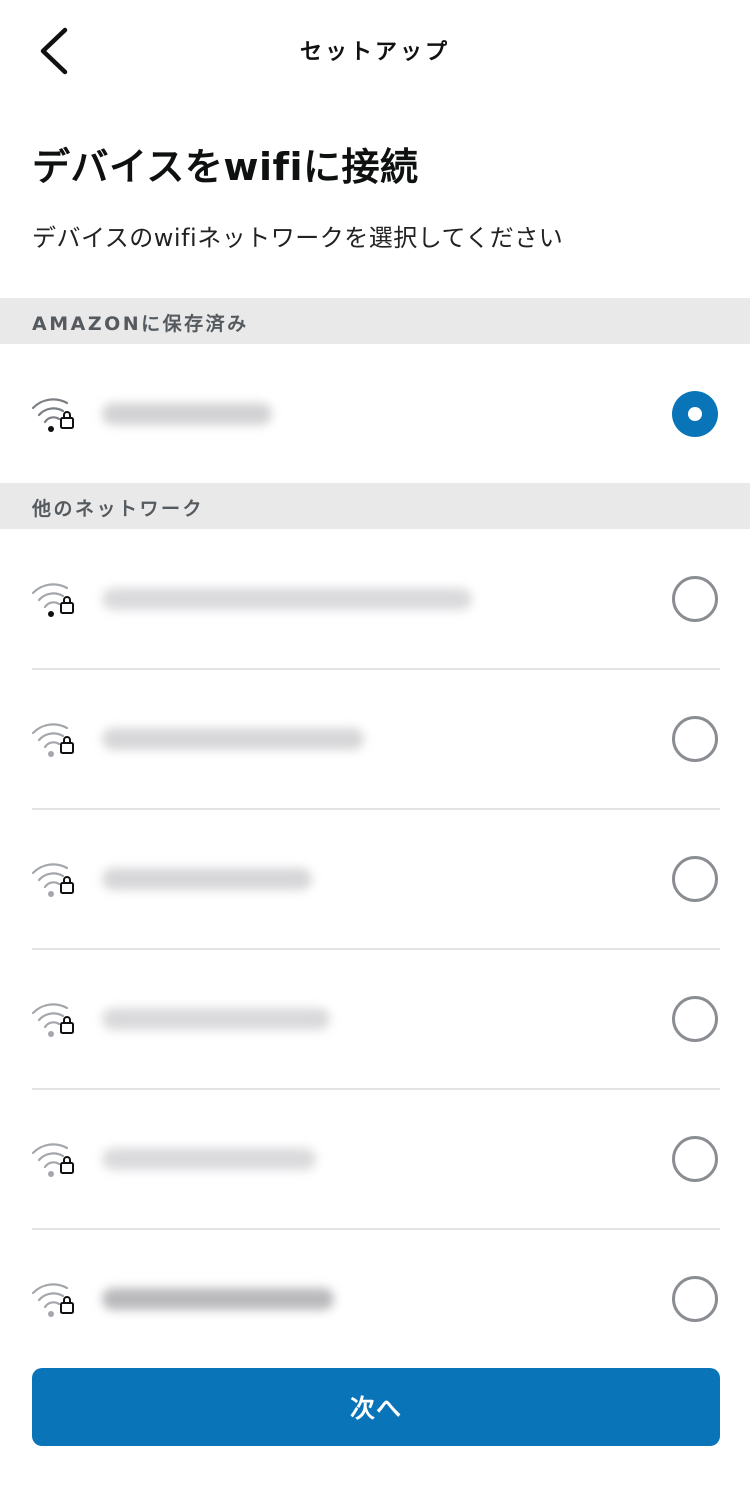  I want to click on page-subtitle: デバイスのwifiネットワークを選択してください, so click(298, 238).